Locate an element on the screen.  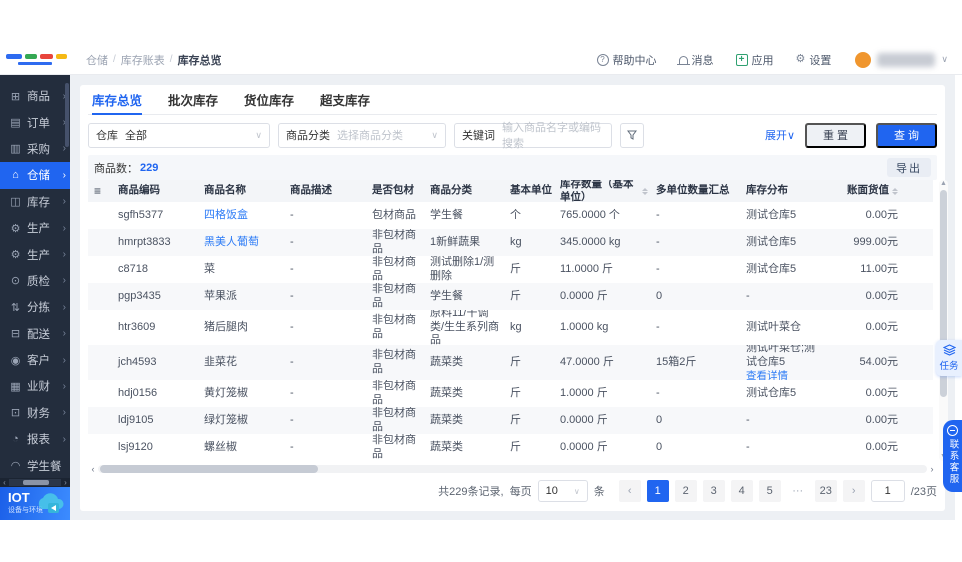
topbar-action-apps: + 应用 is located at coordinates (754, 60).